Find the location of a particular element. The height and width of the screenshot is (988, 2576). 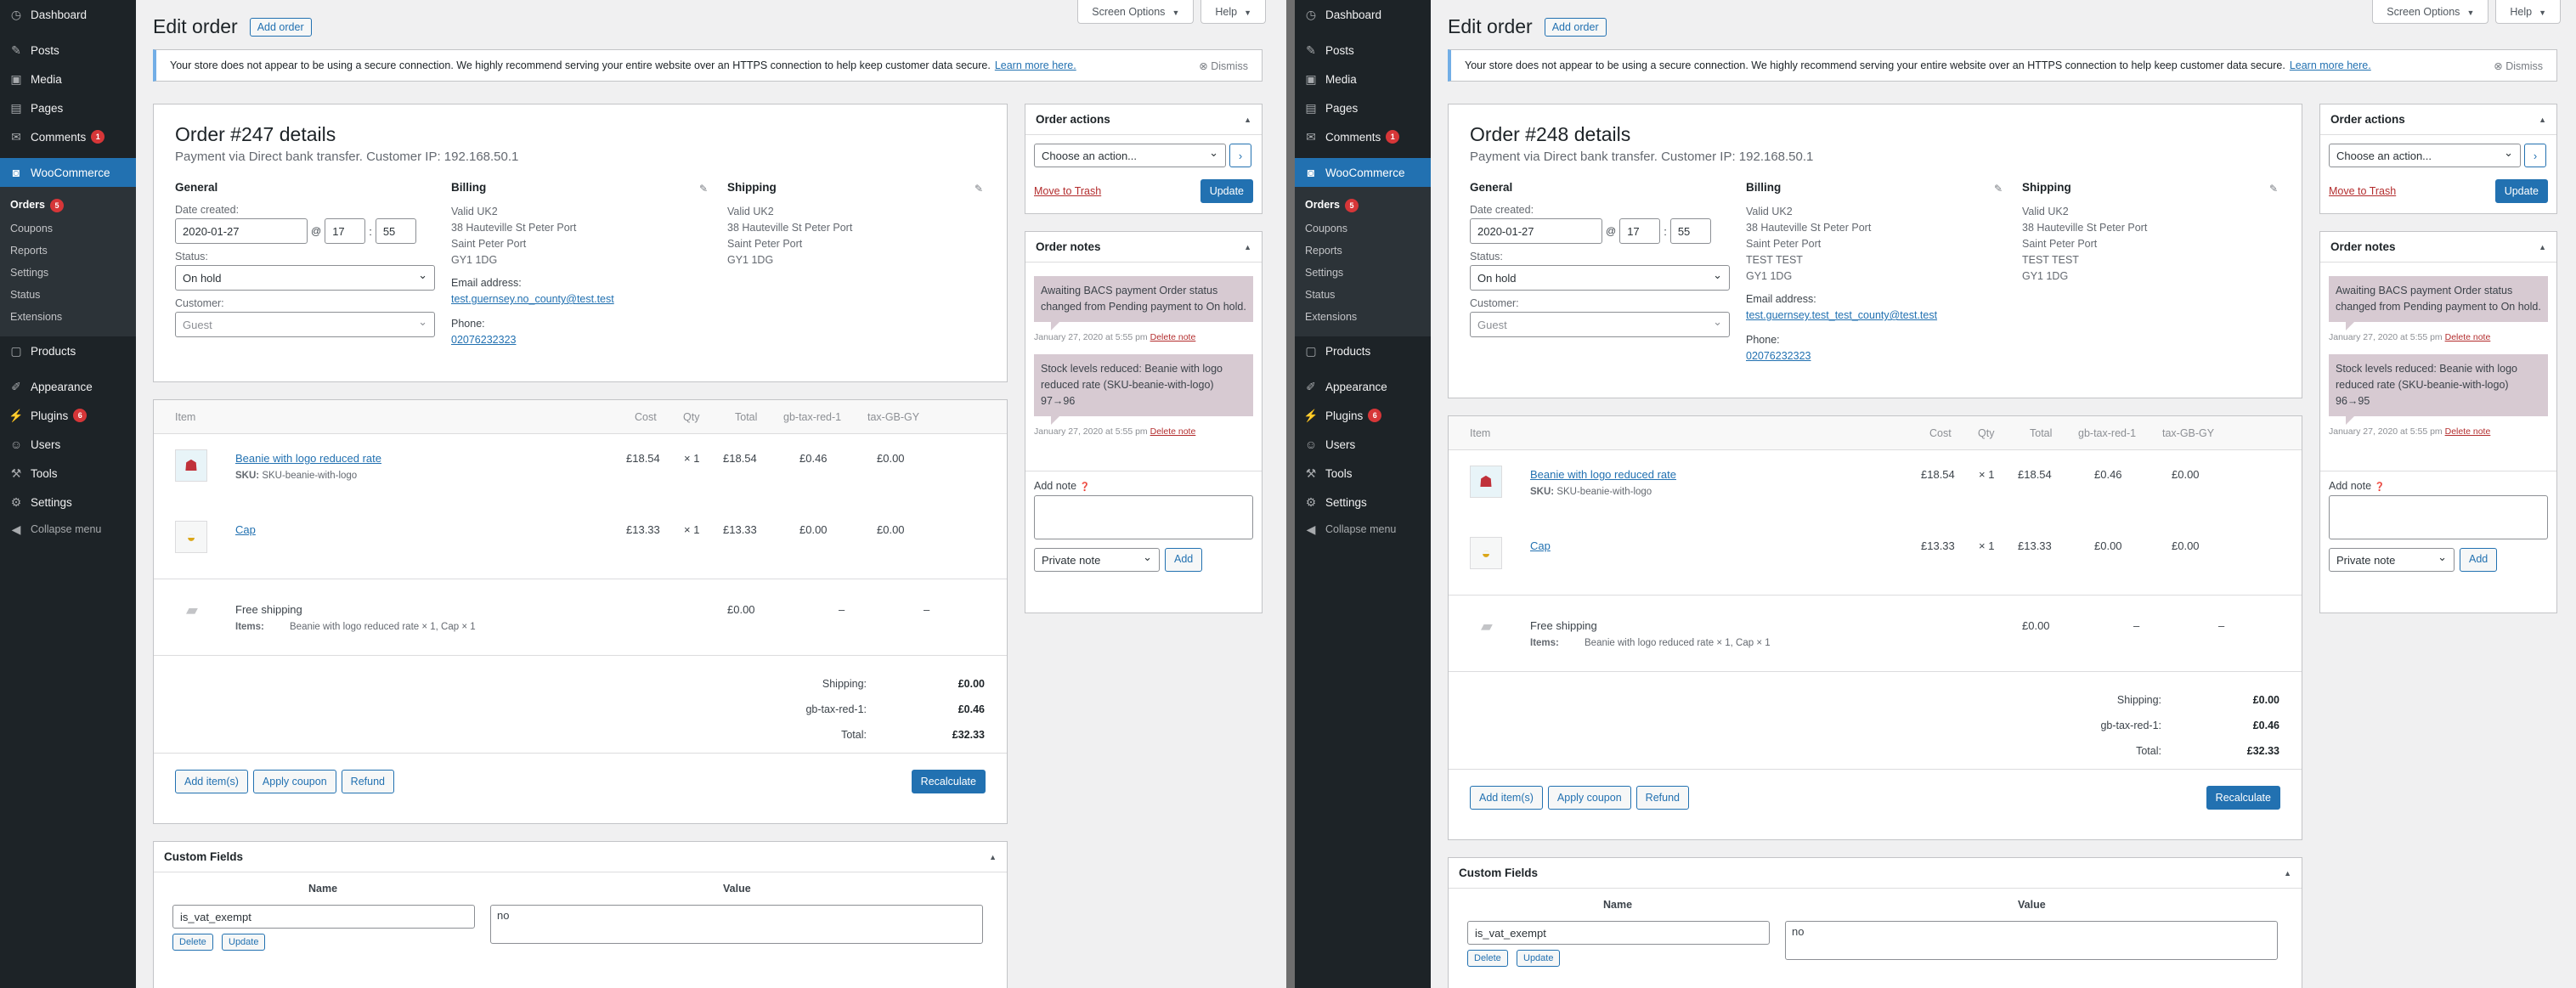

minute-input: 55 is located at coordinates (1690, 231).